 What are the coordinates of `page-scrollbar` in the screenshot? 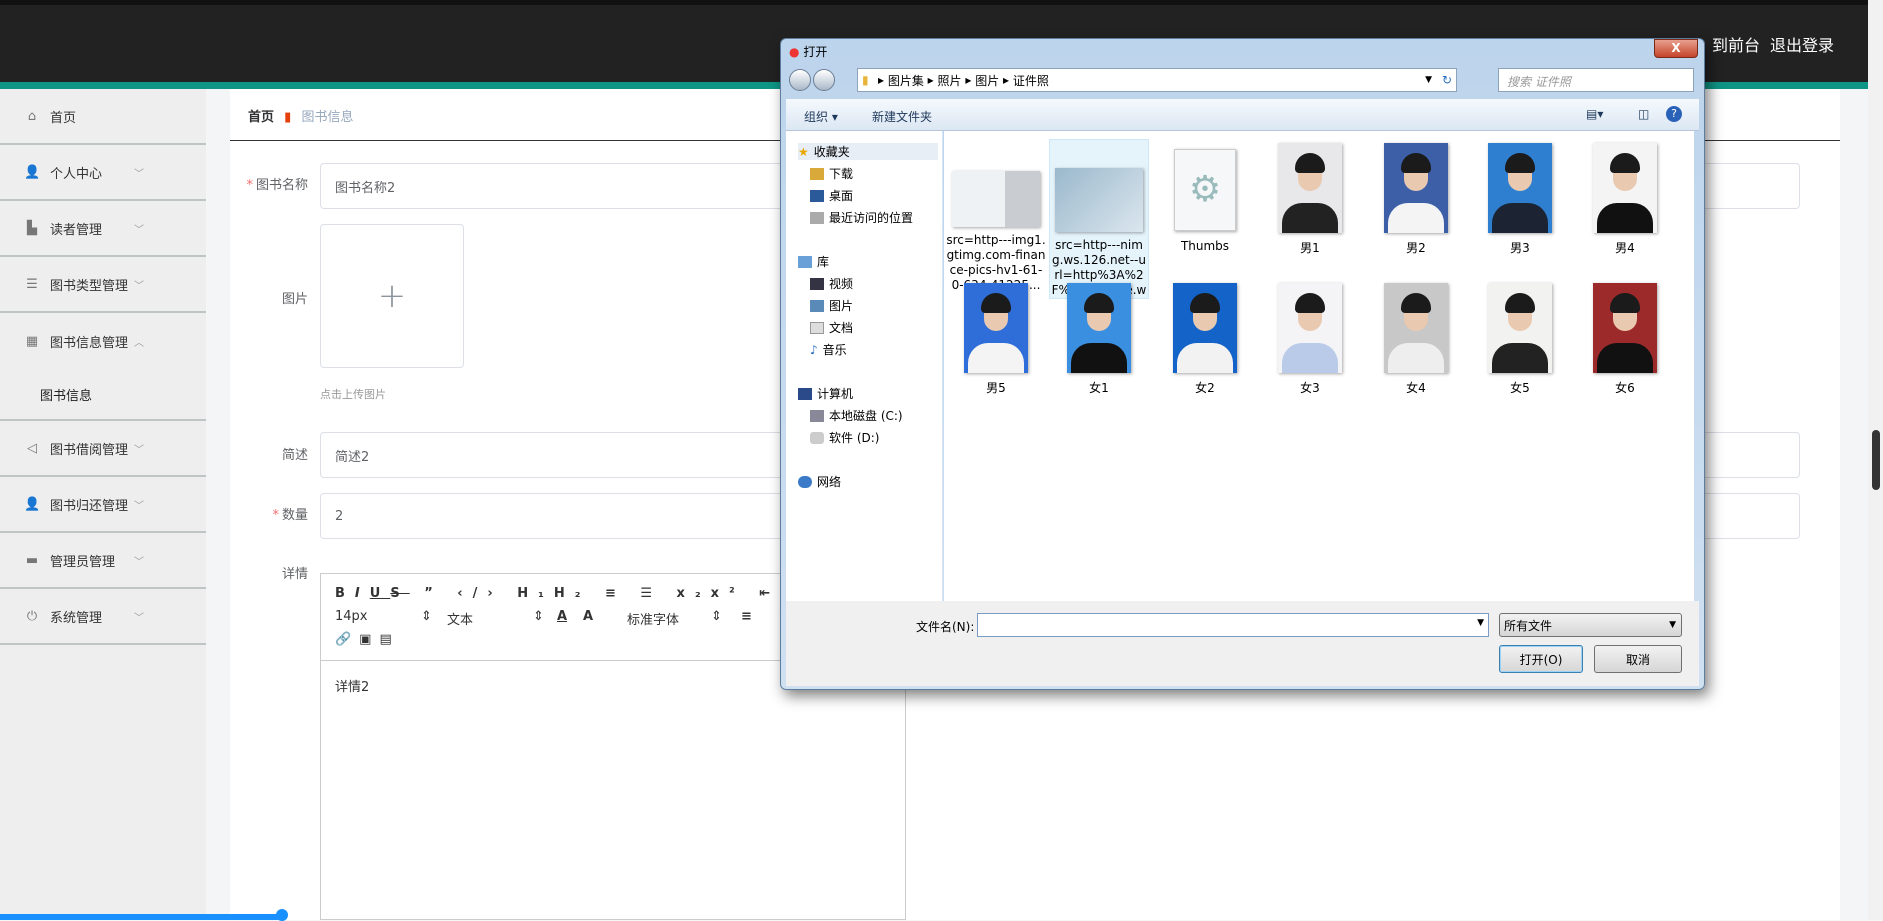 It's located at (1875, 460).